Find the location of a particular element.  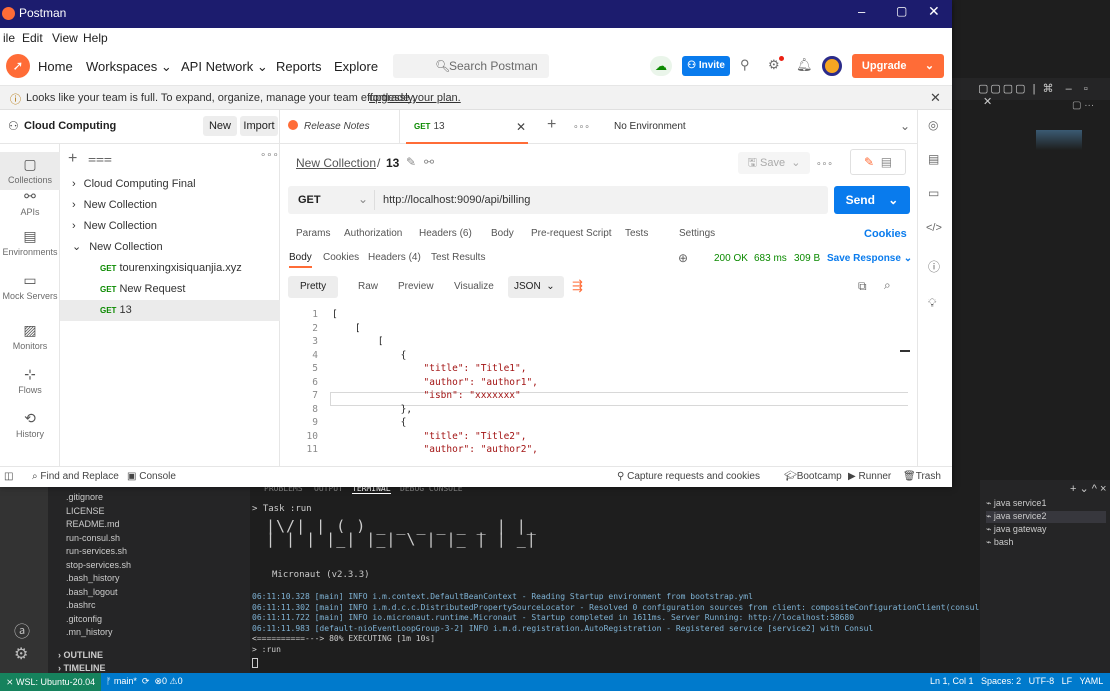

settings-gear-icon: ⚙ is located at coordinates (24, 654).